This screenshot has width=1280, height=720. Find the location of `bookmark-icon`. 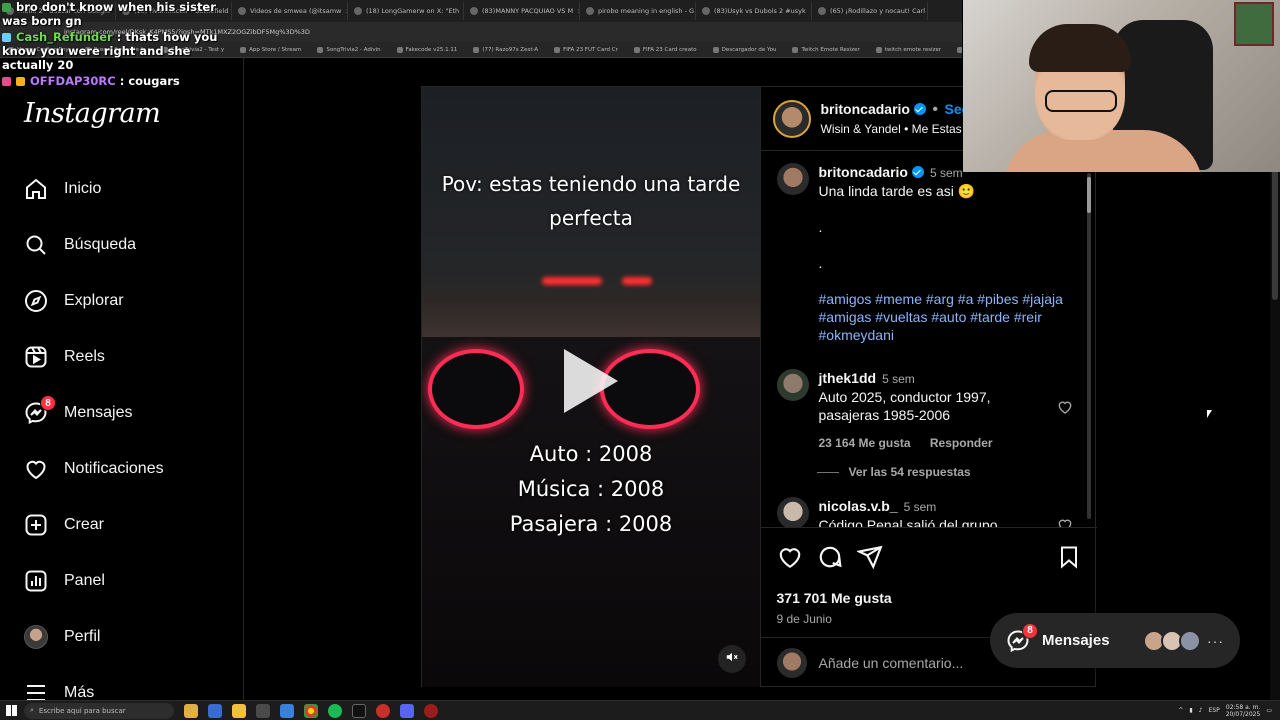

bookmark-icon is located at coordinates (1070, 557).